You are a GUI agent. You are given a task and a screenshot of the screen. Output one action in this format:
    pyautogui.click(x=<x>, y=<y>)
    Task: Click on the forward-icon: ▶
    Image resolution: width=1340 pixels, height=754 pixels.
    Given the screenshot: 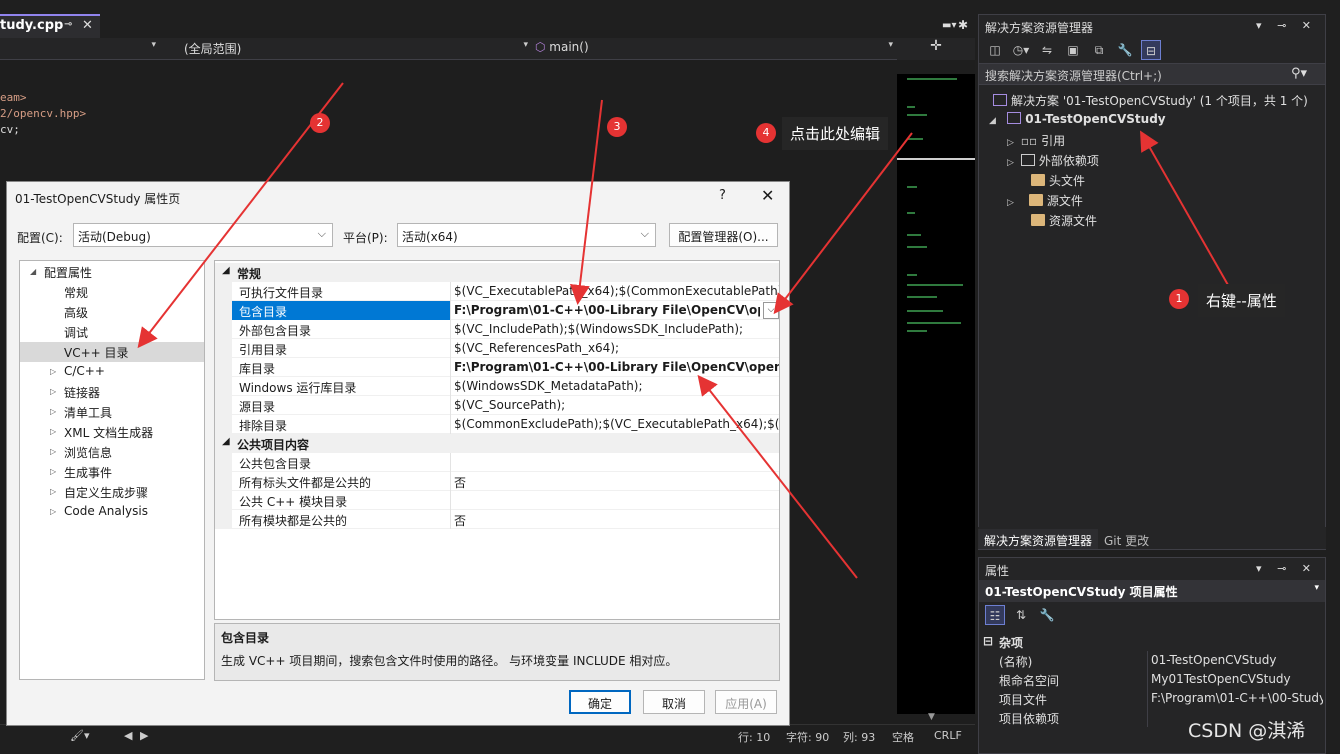 What is the action you would take?
    pyautogui.click(x=144, y=735)
    